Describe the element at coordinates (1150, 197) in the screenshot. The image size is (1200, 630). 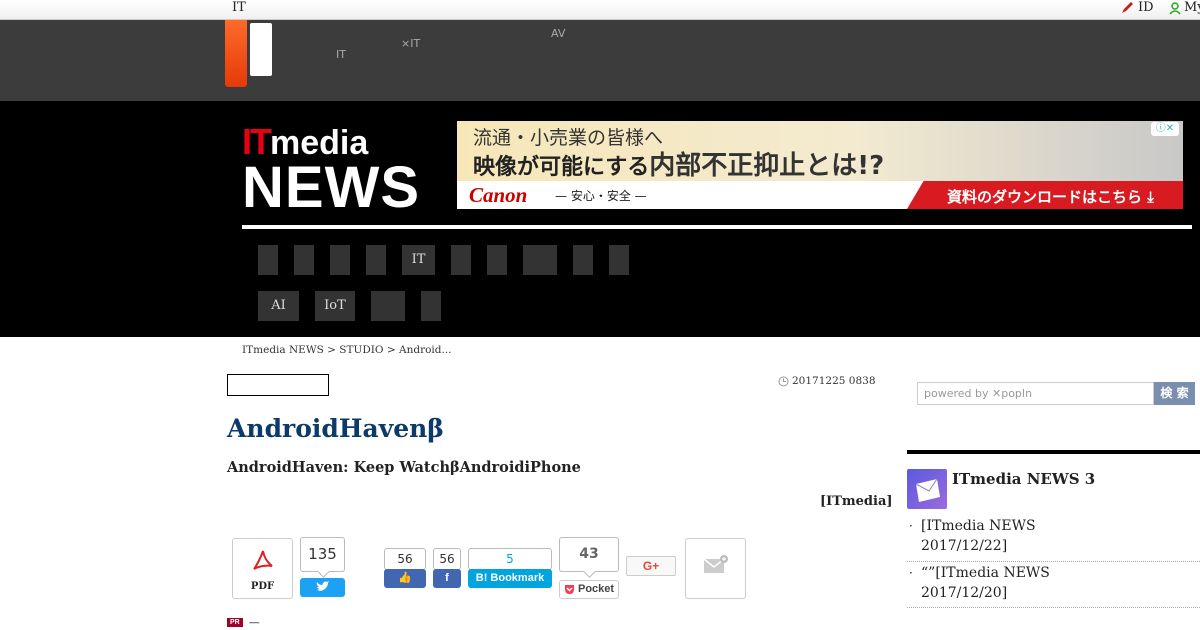
I see `download-icon: ⤓` at that location.